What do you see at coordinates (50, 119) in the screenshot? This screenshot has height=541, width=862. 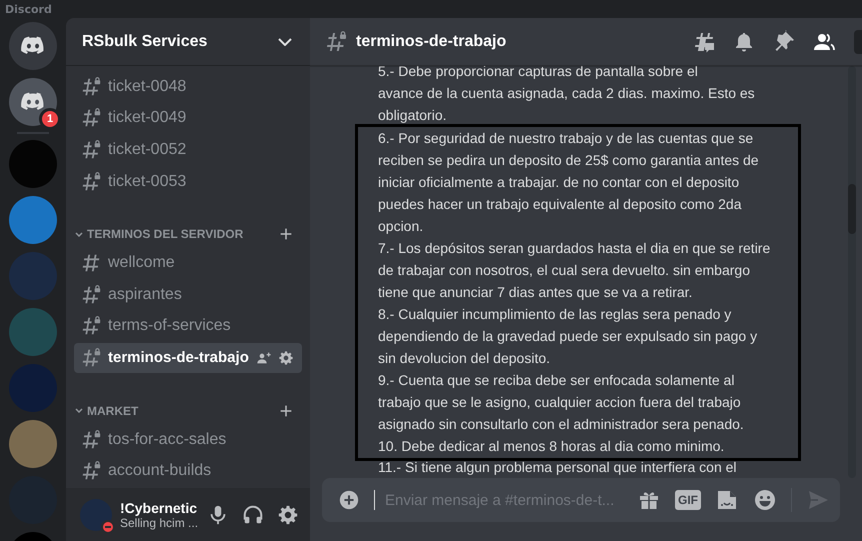 I see `notification-badge: 1` at bounding box center [50, 119].